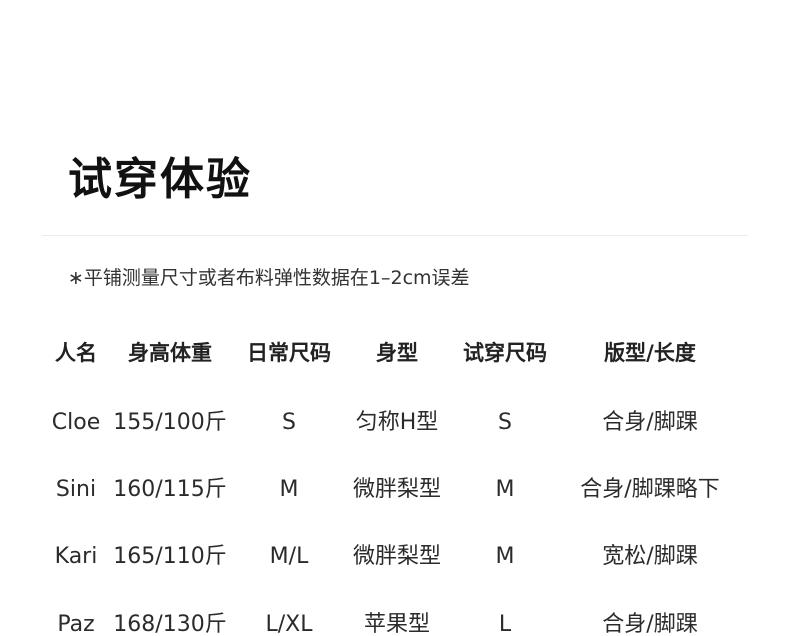  What do you see at coordinates (650, 353) in the screenshot?
I see `header-fit-length: 版型/长度` at bounding box center [650, 353].